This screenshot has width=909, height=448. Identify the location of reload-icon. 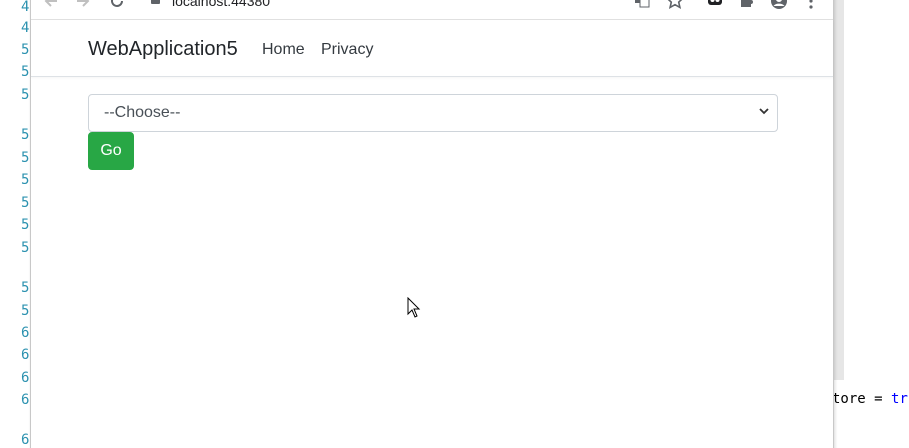
(117, 6).